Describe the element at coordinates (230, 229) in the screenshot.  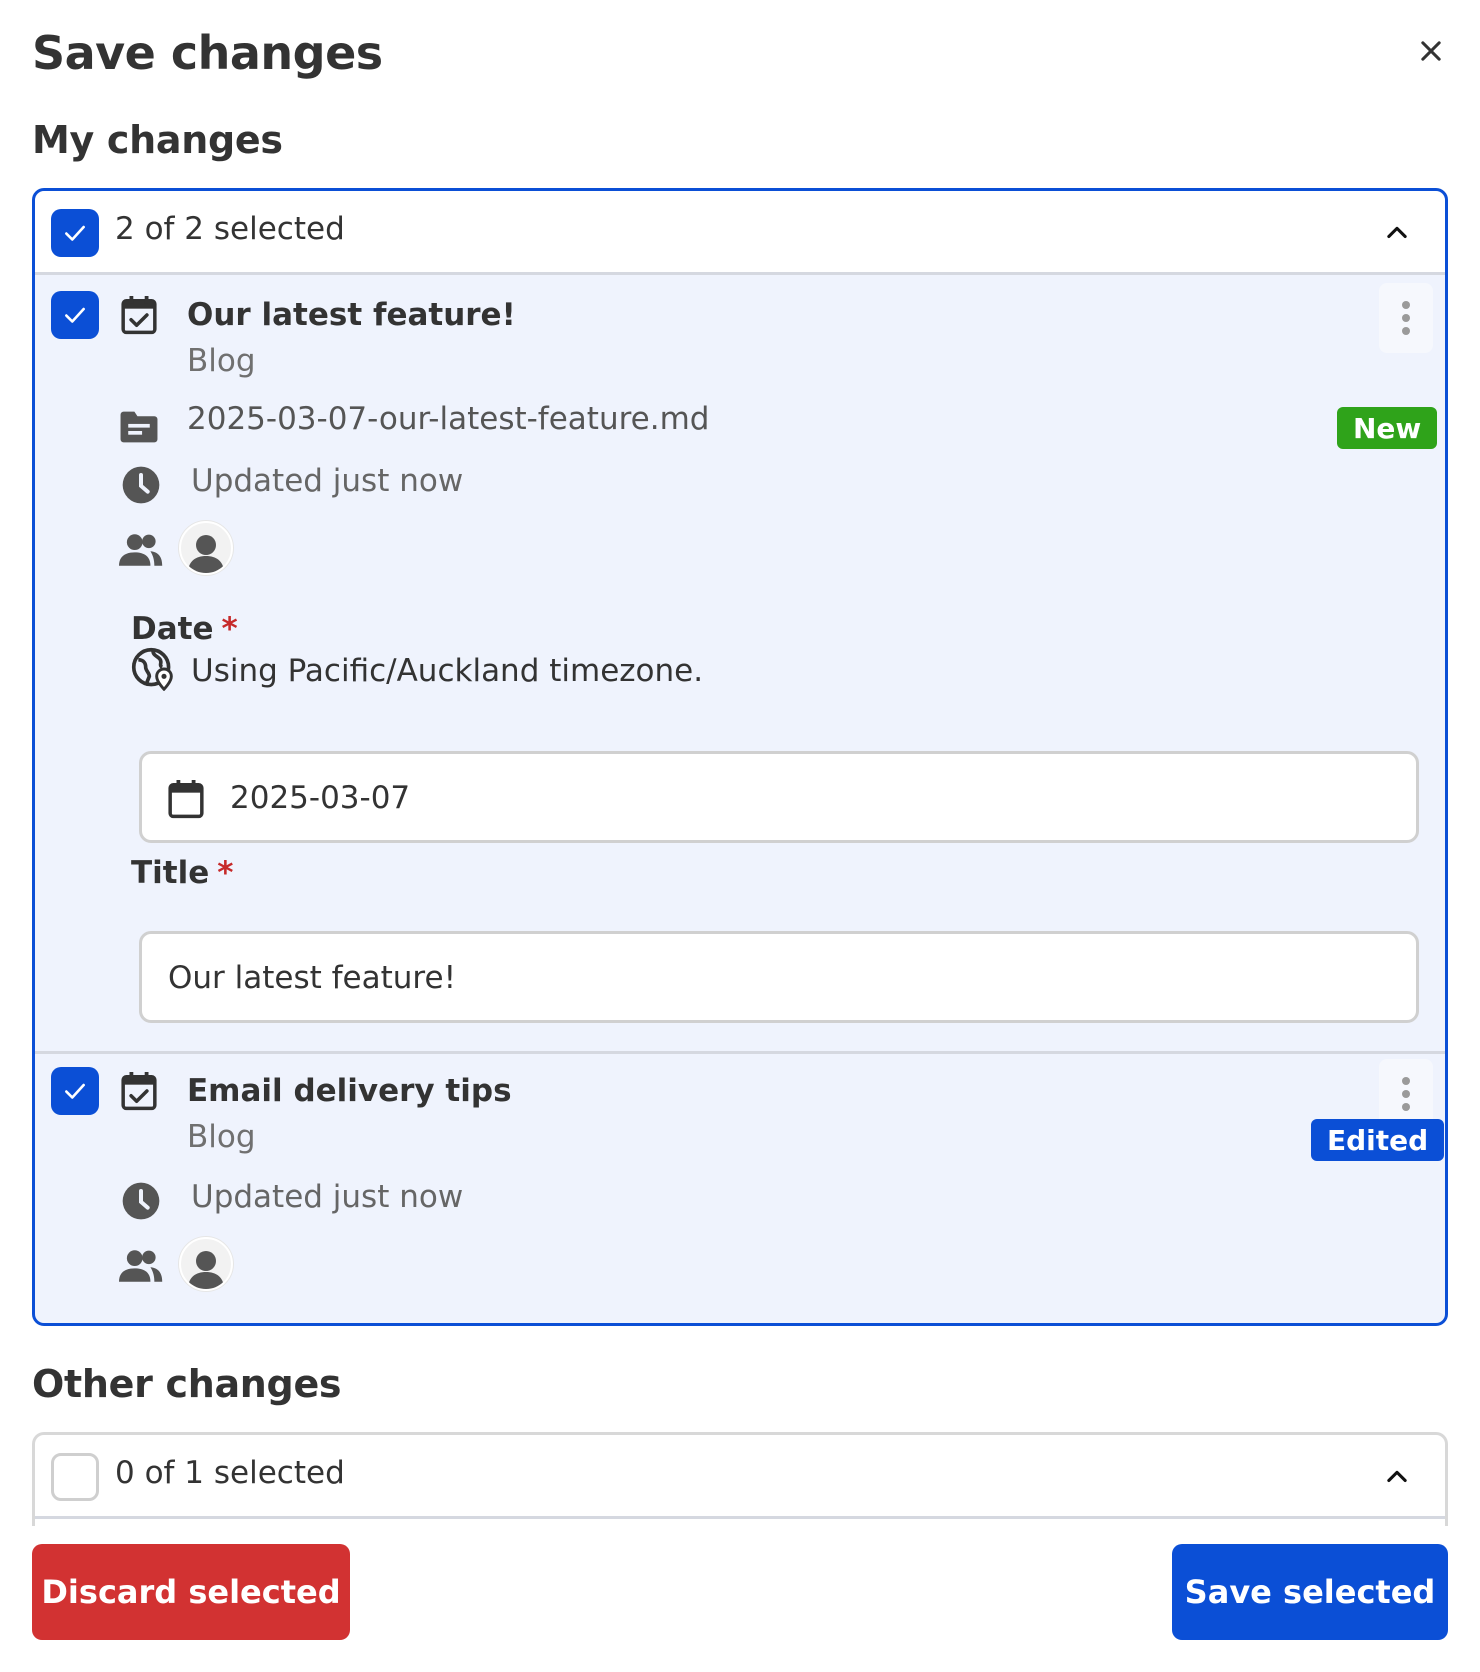
I see `selection-count: 2 of 2 selected` at that location.